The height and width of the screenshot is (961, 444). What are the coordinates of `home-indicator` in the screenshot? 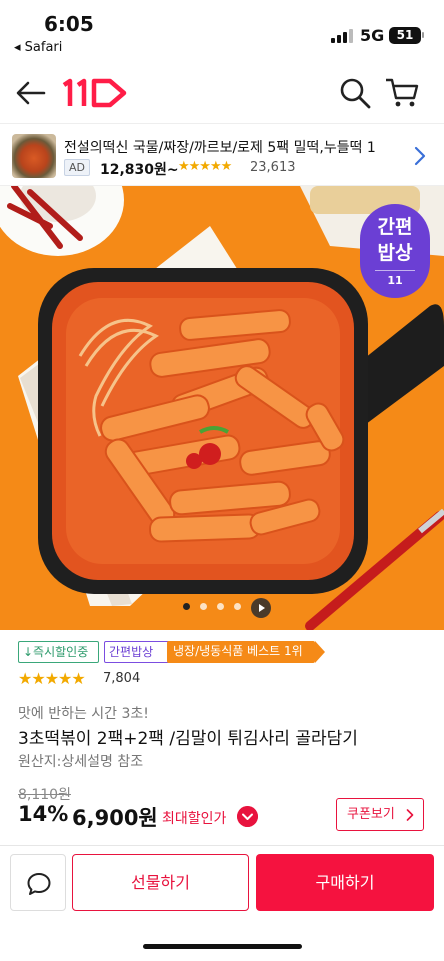 It's located at (222, 946).